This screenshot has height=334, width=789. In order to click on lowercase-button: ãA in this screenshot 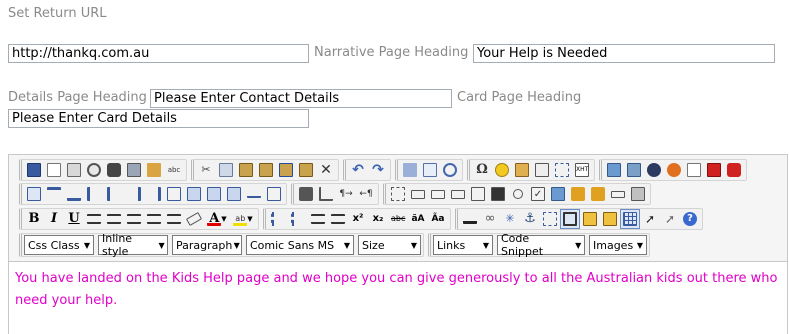, I will do `click(418, 219)`.